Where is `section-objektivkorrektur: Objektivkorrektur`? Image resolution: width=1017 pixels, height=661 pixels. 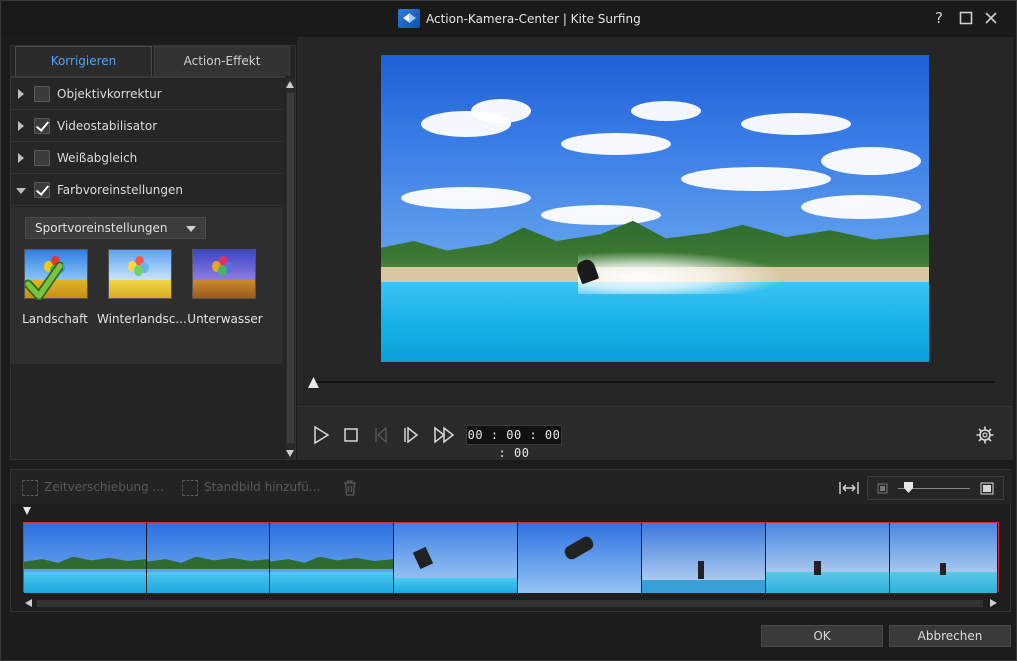 section-objektivkorrektur: Objektivkorrektur is located at coordinates (147, 94).